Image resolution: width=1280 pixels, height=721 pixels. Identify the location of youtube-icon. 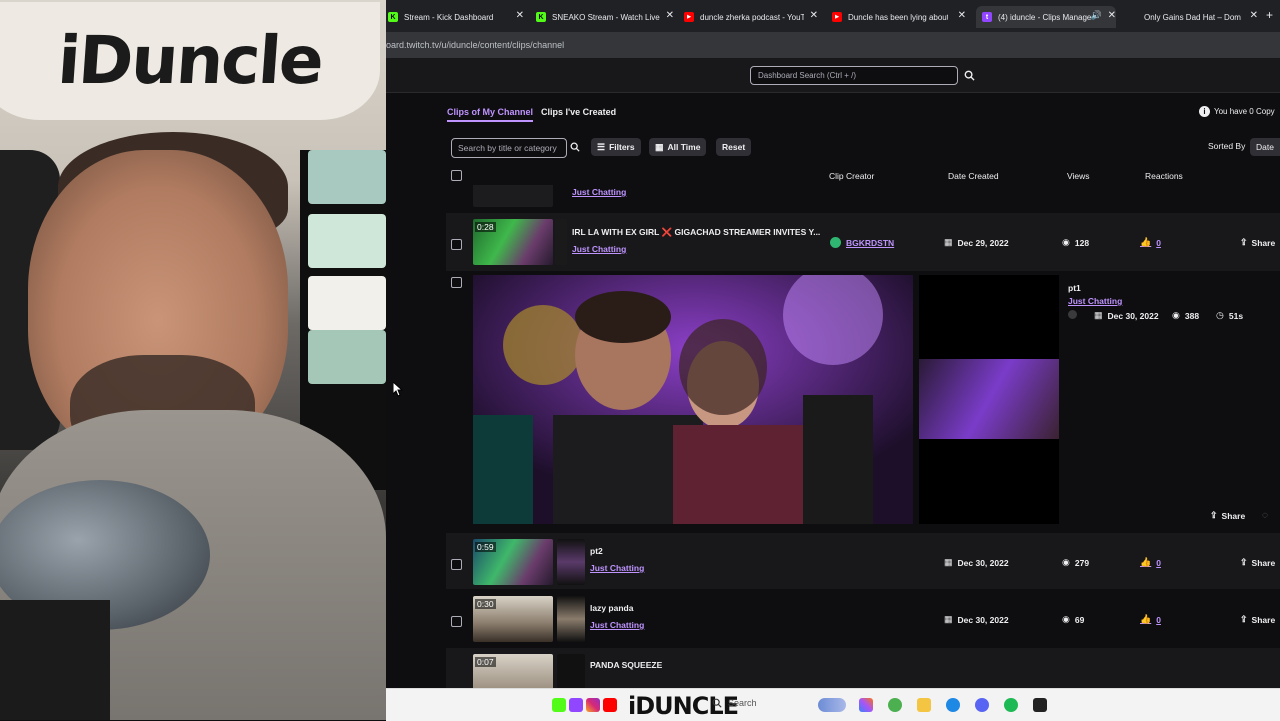
(610, 705).